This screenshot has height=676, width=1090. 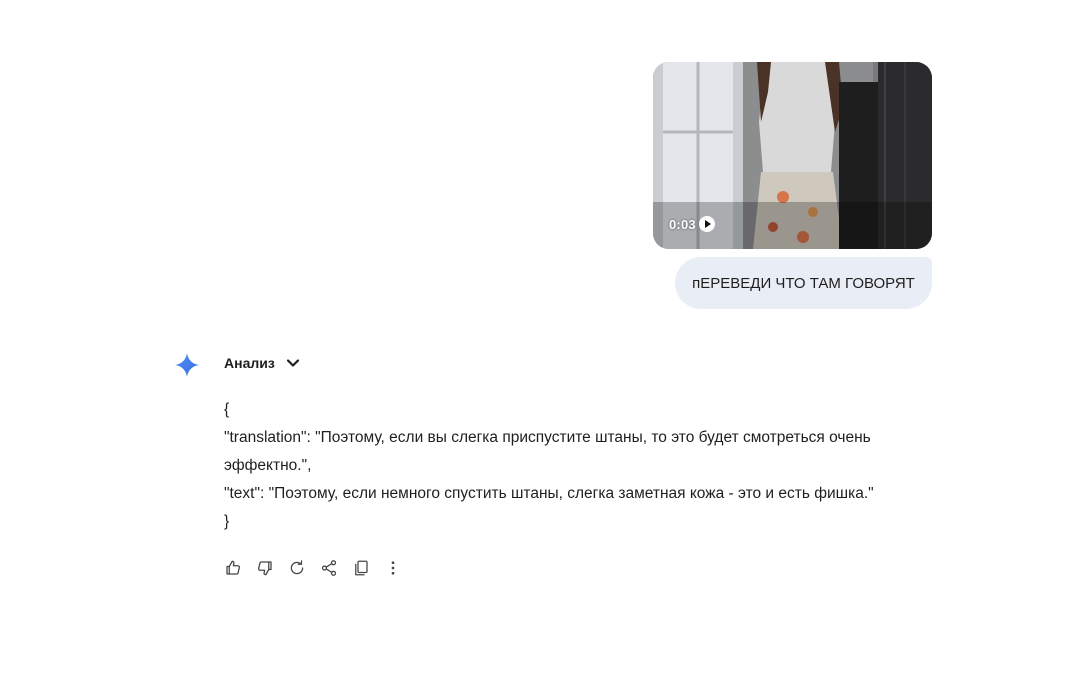 I want to click on thumbs-up-icon, so click(x=233, y=567).